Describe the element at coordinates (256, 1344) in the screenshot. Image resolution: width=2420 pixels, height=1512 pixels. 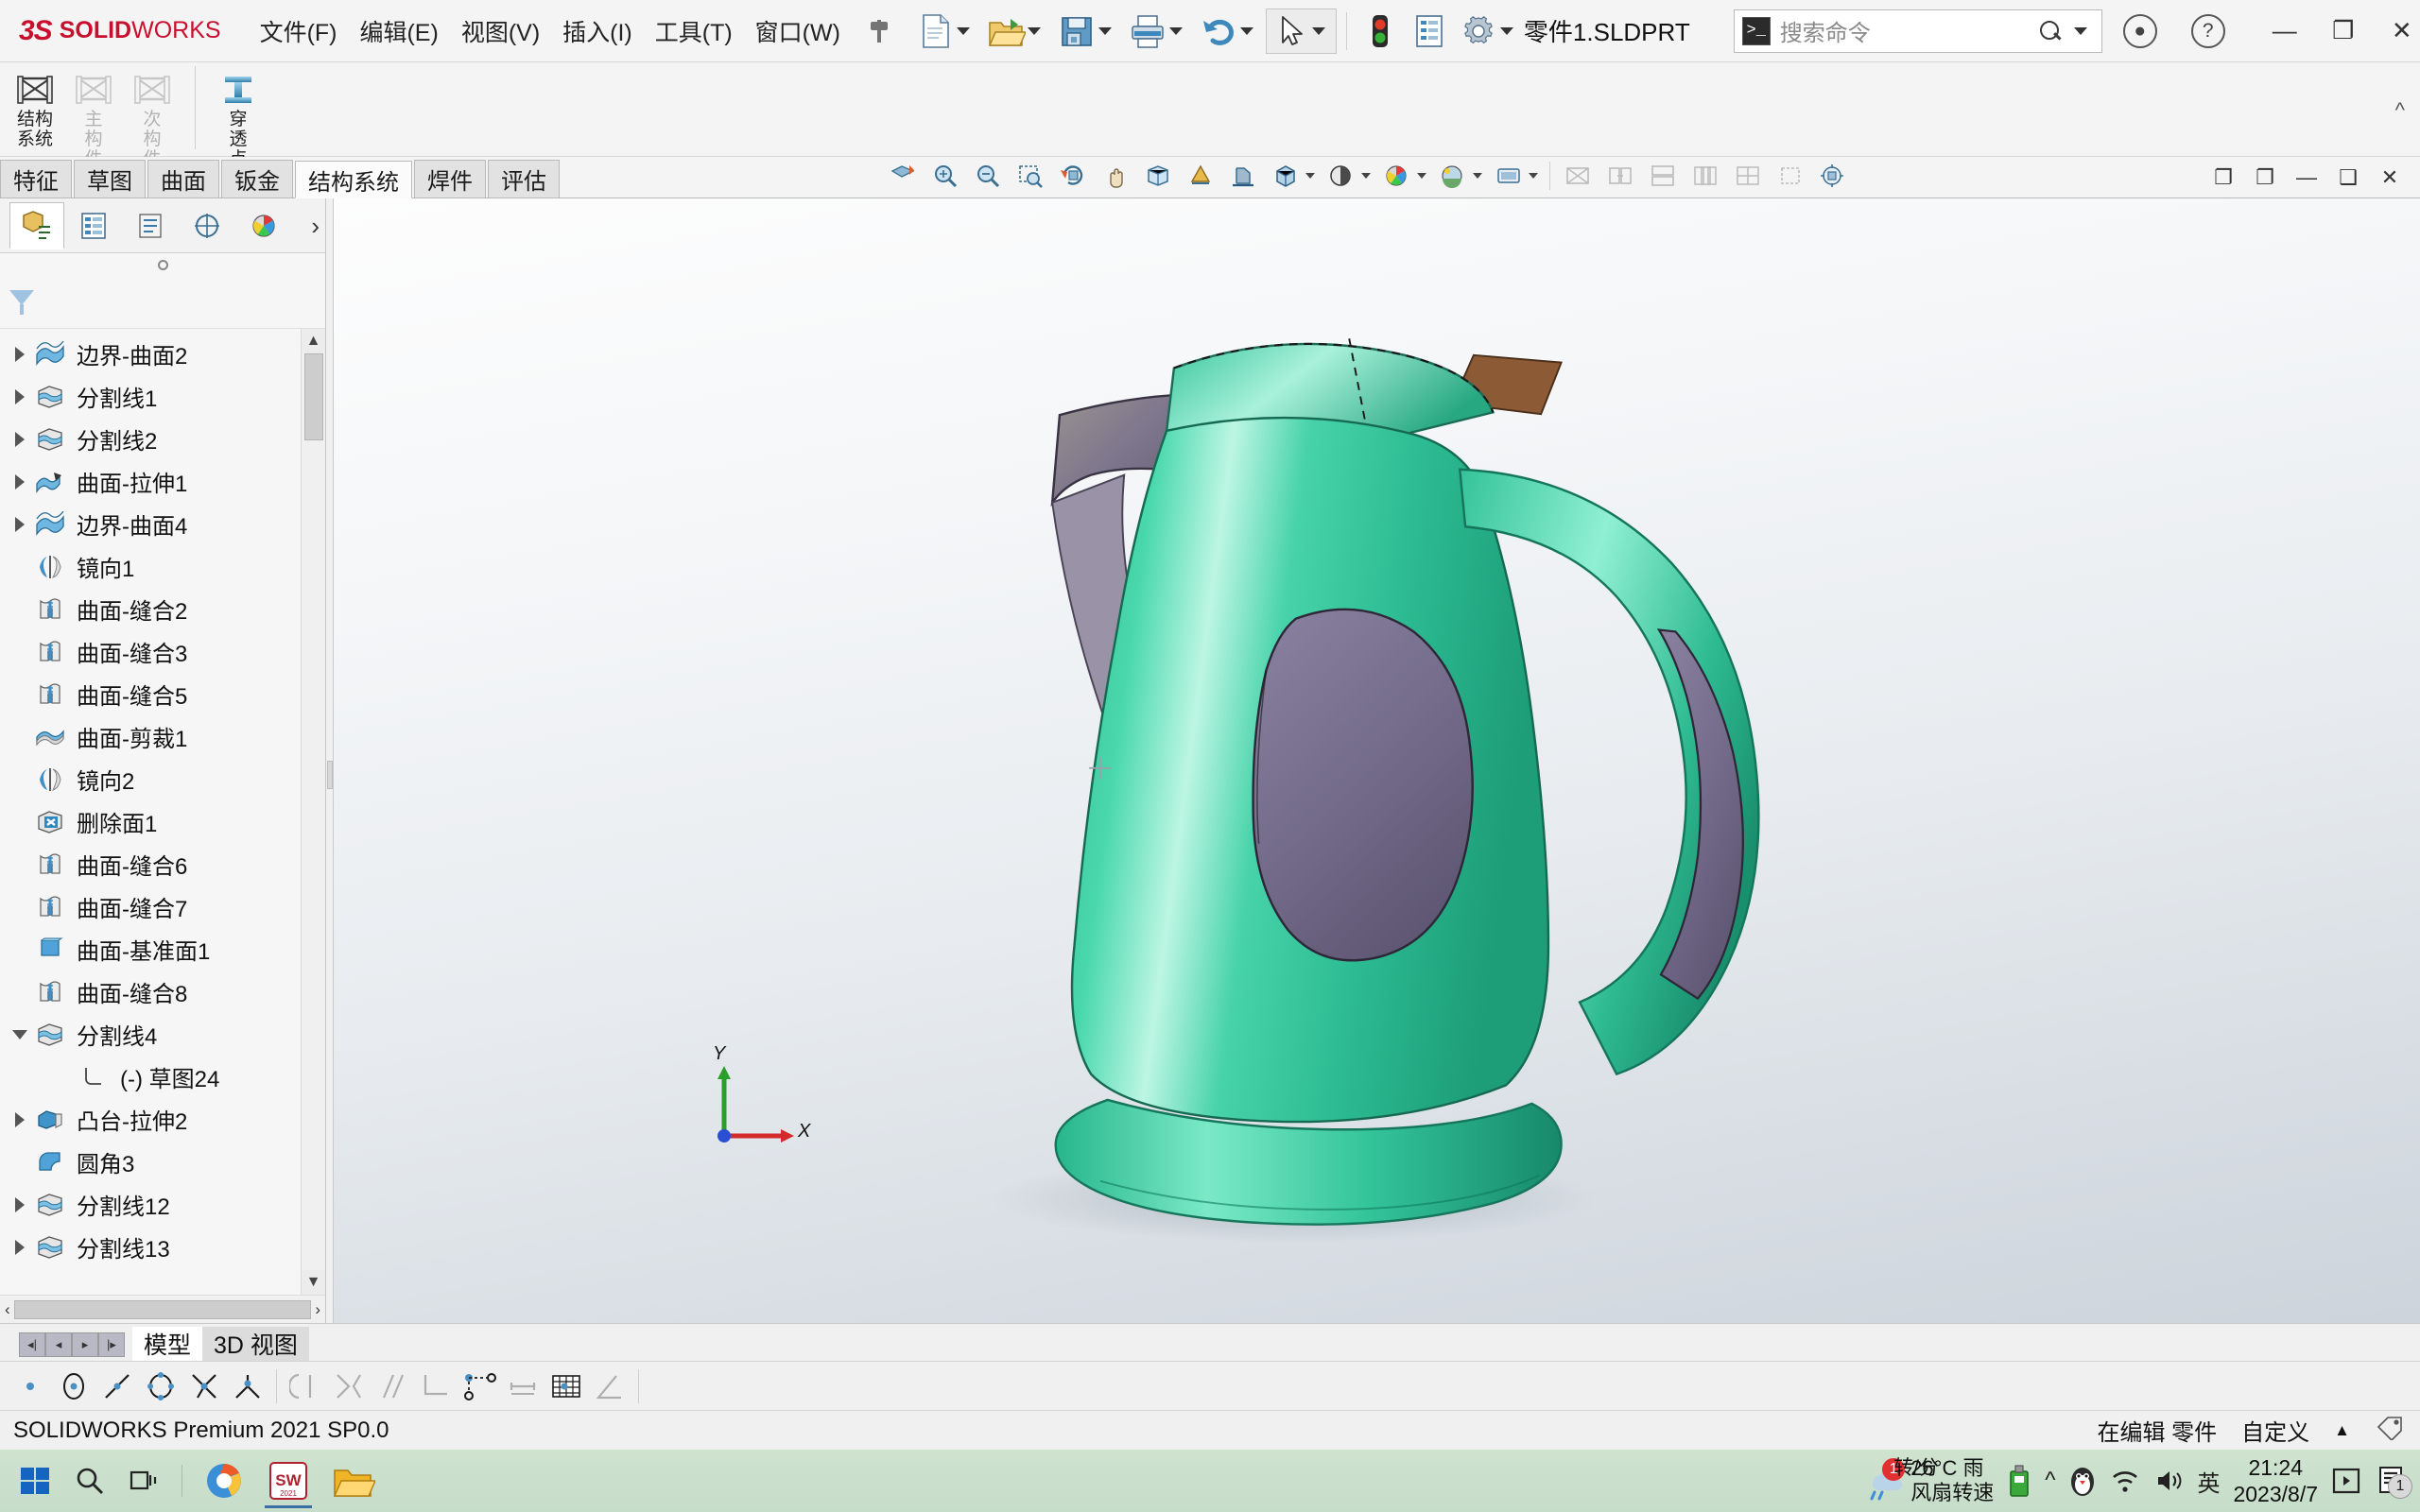
I see `tab-3d-view: 3D 视图` at that location.